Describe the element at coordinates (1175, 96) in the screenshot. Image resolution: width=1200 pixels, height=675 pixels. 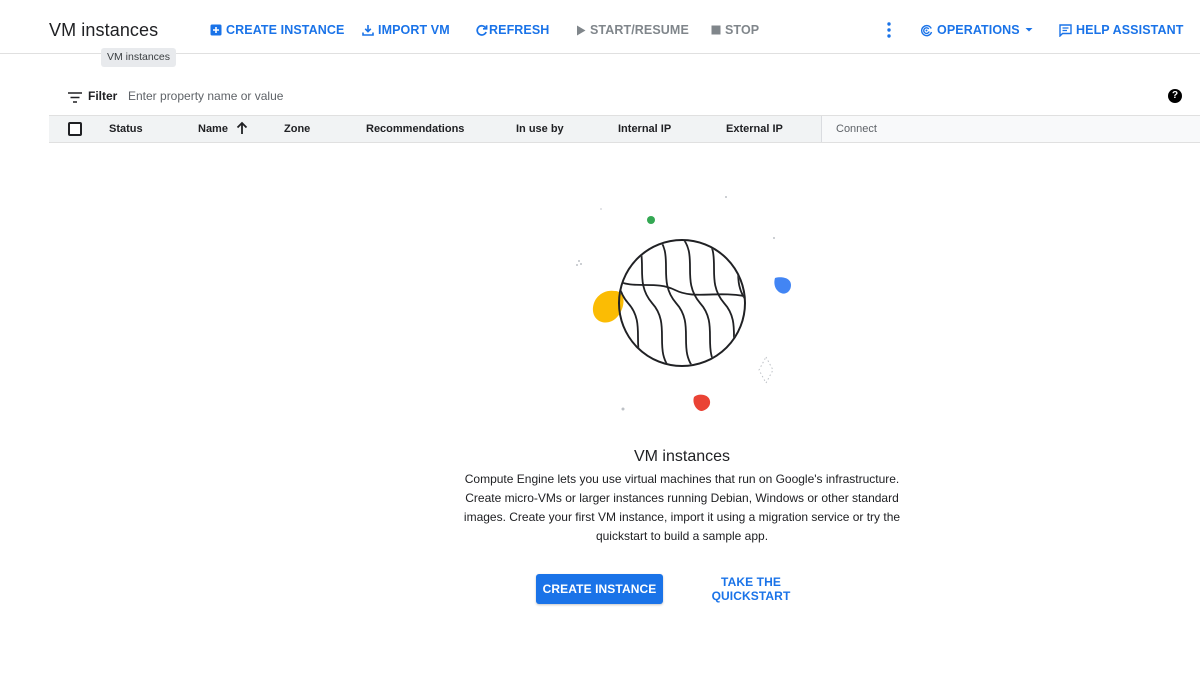
I see `help-icon: ?` at that location.